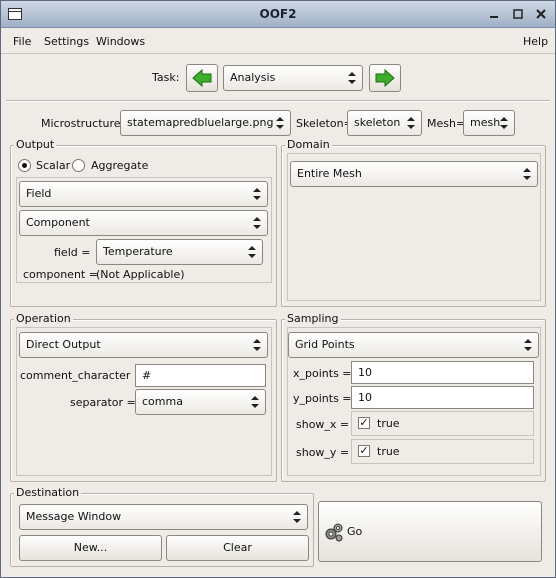 This screenshot has height=578, width=556. Describe the element at coordinates (35, 144) in the screenshot. I see `output-title: Output` at that location.